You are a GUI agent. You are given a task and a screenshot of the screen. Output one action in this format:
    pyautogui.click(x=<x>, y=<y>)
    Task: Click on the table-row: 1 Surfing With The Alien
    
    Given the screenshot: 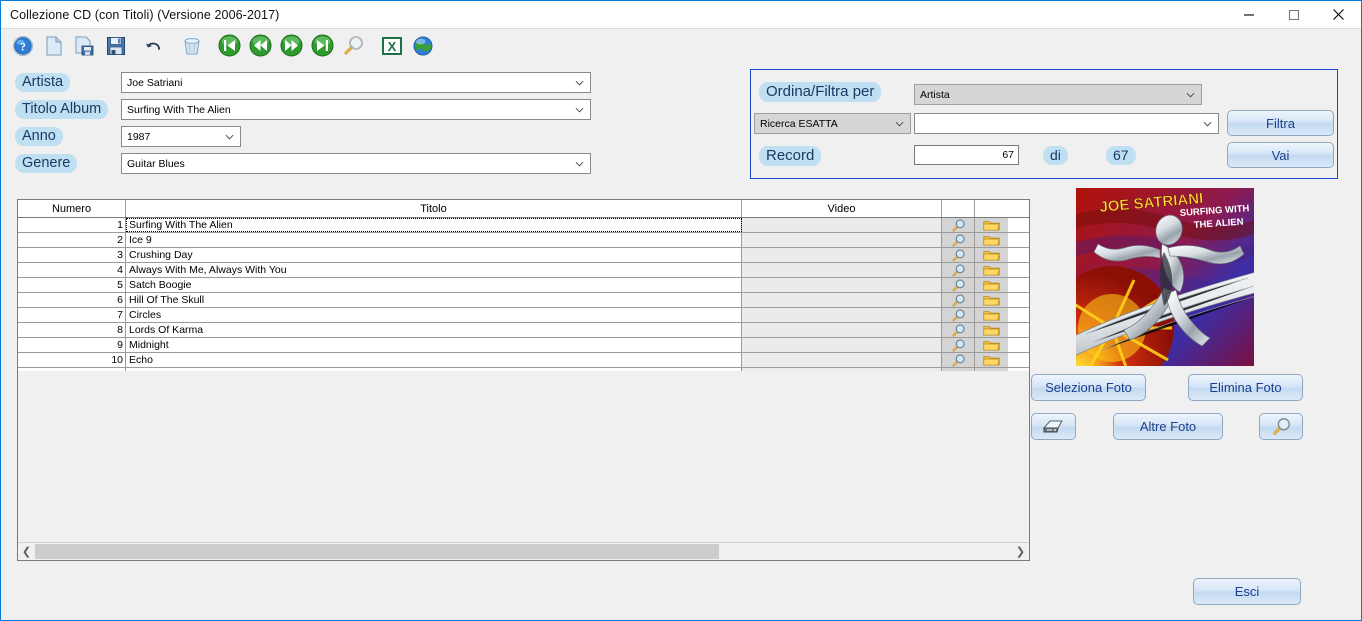 What is the action you would take?
    pyautogui.click(x=523, y=225)
    